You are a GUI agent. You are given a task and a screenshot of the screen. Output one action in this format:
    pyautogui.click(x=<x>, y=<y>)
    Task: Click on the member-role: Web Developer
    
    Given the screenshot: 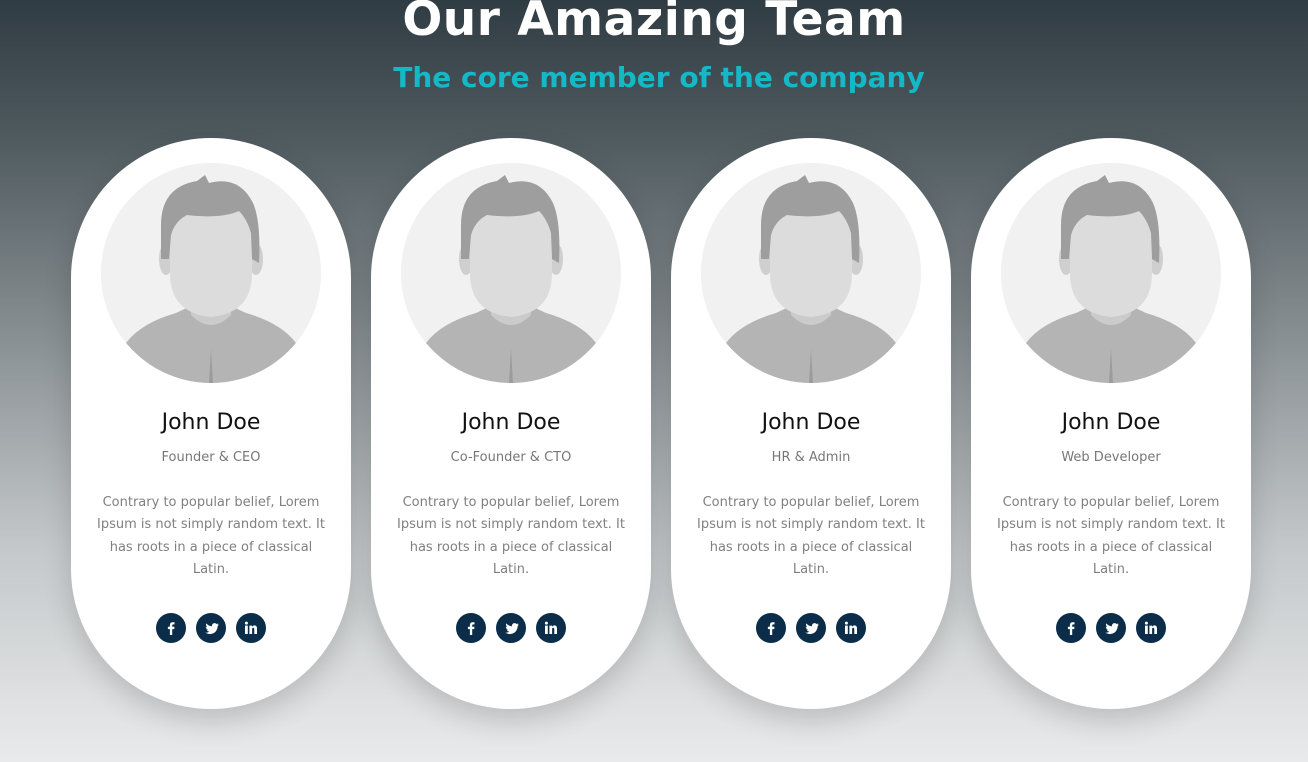 What is the action you would take?
    pyautogui.click(x=1111, y=457)
    